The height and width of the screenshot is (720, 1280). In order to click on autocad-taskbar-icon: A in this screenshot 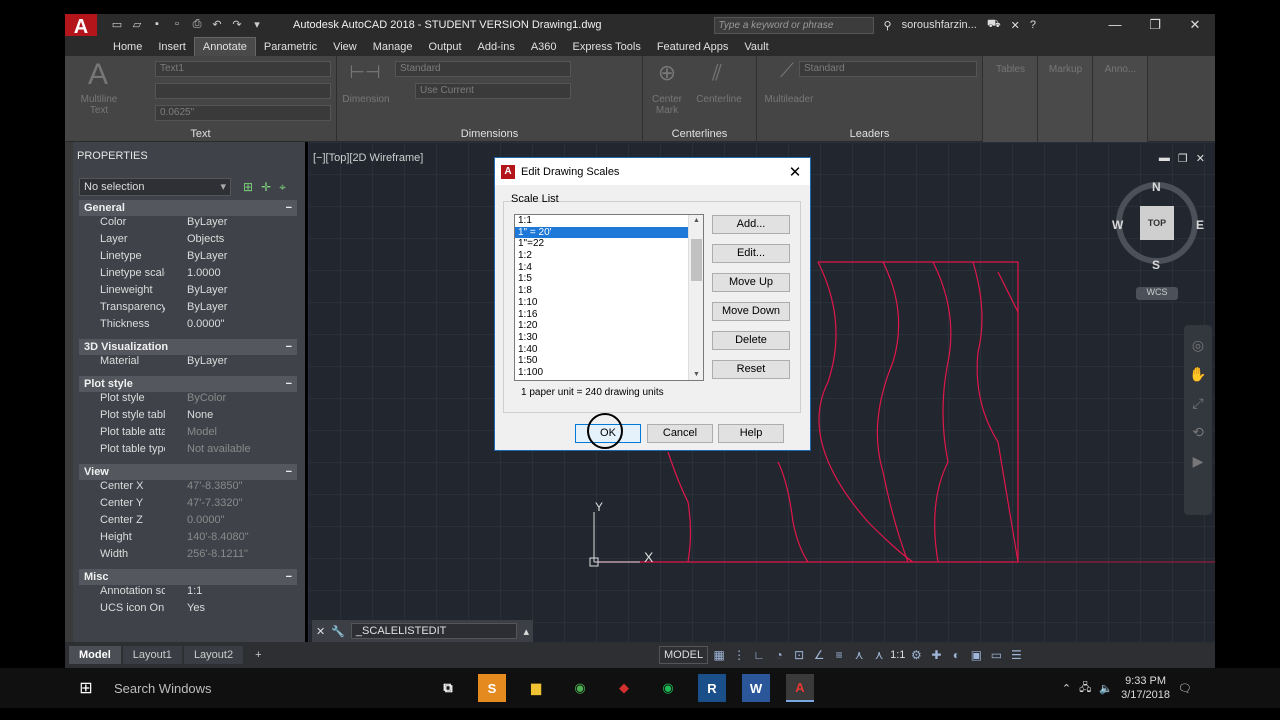, I will do `click(800, 688)`.